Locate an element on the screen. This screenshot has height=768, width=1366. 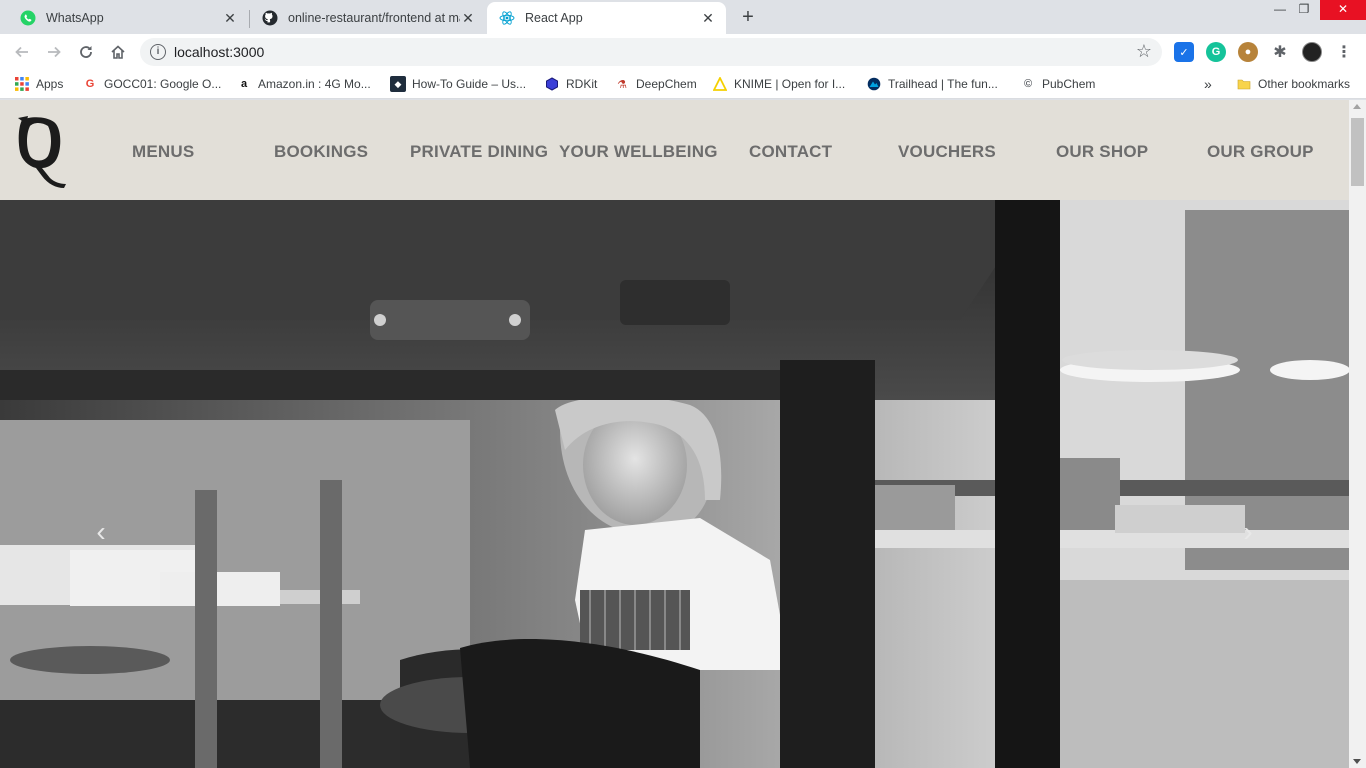
nav-our-group: OUR GROUP is located at coordinates (1260, 152).